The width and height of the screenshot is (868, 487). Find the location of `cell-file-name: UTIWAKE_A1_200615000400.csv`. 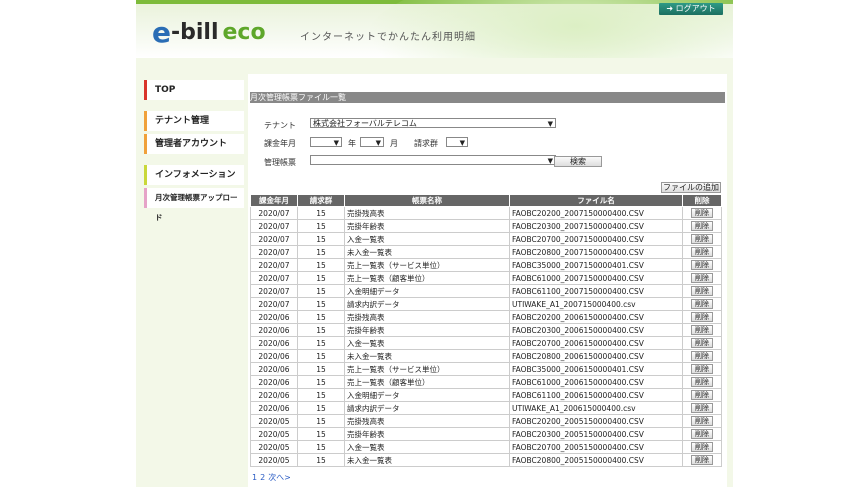

cell-file-name: UTIWAKE_A1_200615000400.csv is located at coordinates (596, 408).